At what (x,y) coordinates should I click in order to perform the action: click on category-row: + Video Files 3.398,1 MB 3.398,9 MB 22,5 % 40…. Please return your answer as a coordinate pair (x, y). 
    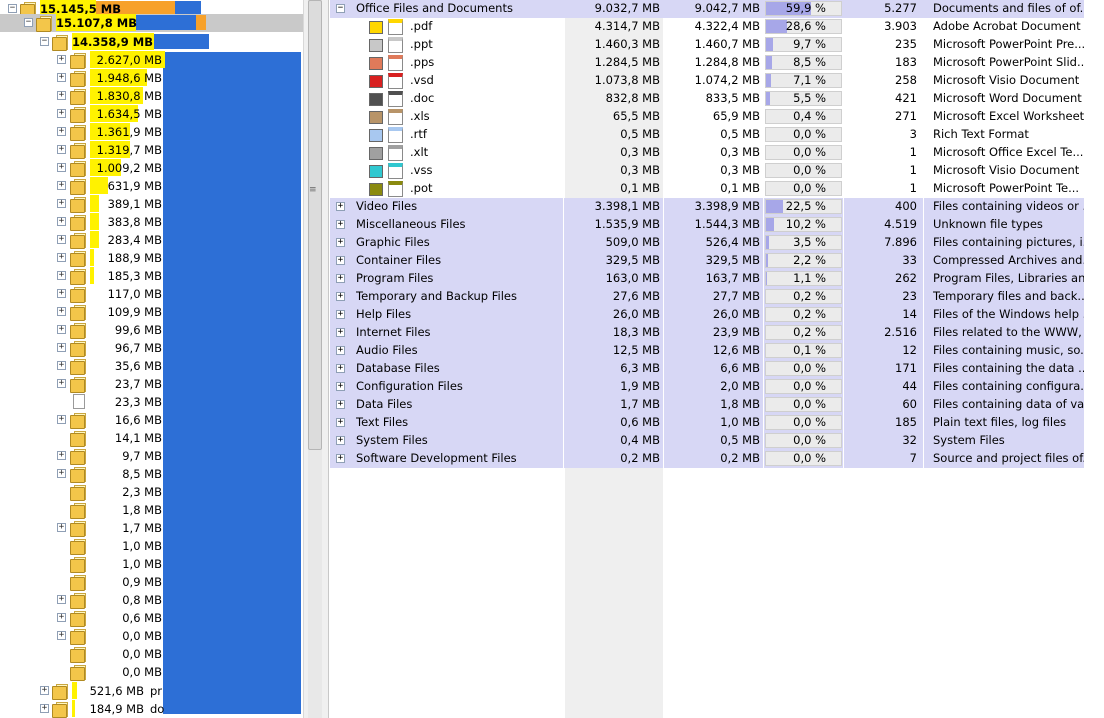
    Looking at the image, I should click on (707, 207).